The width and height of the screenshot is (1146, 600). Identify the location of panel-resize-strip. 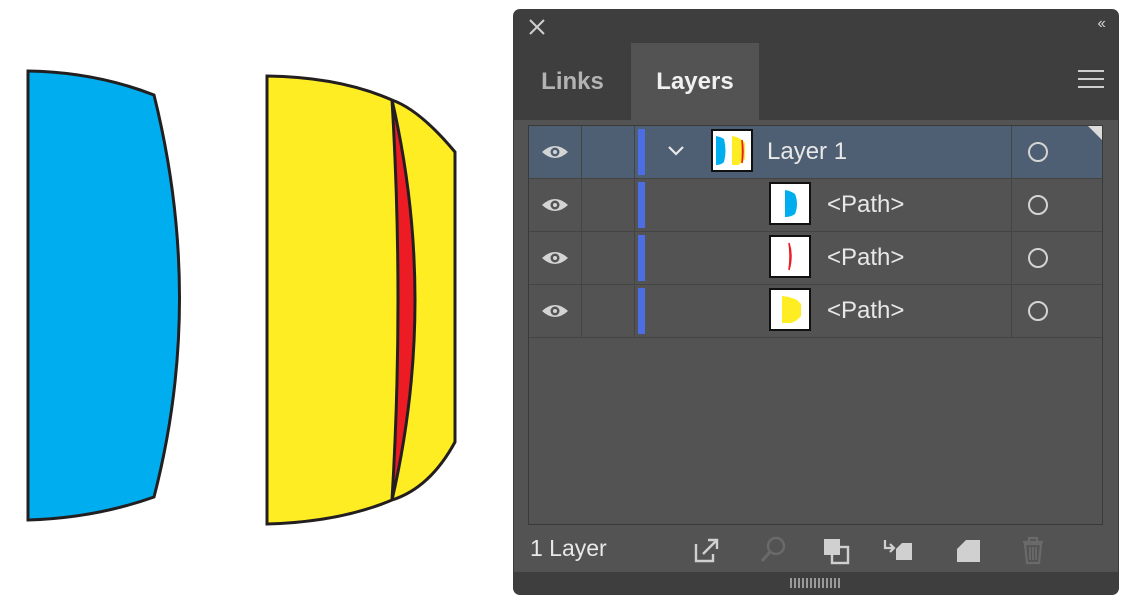
(816, 583).